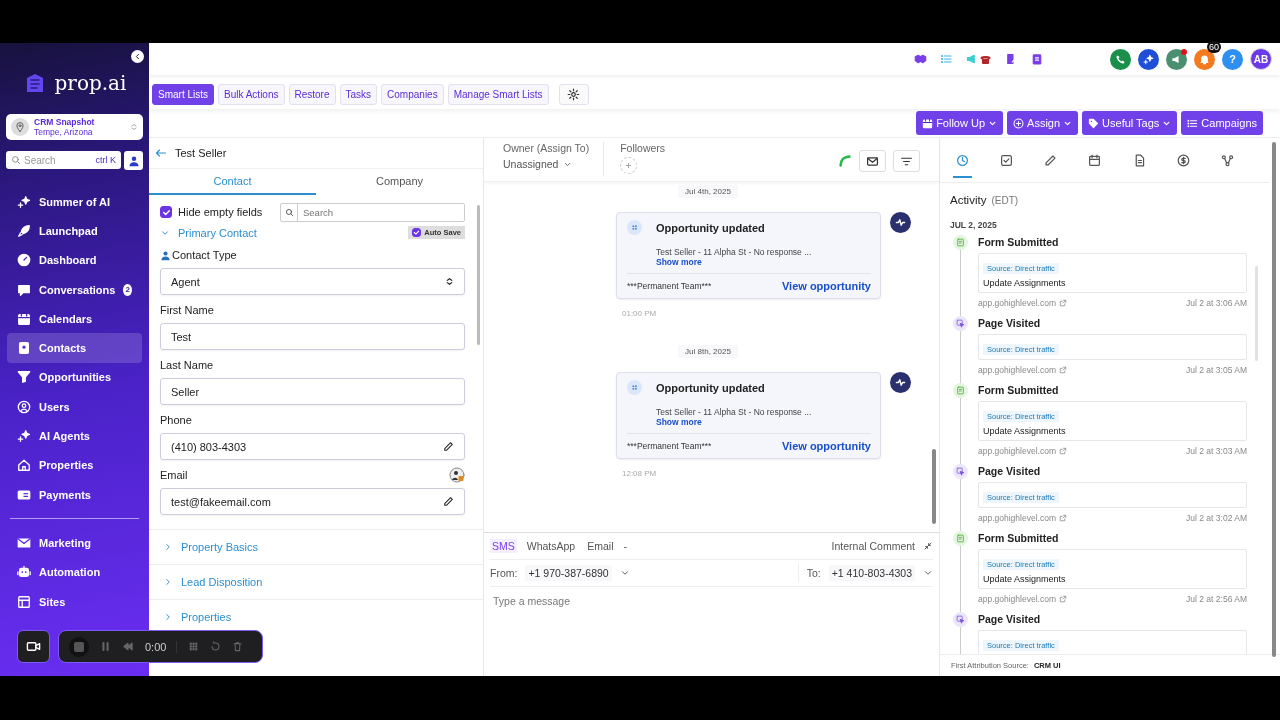  Describe the element at coordinates (74, 319) in the screenshot. I see `nav-item: Calendars` at that location.